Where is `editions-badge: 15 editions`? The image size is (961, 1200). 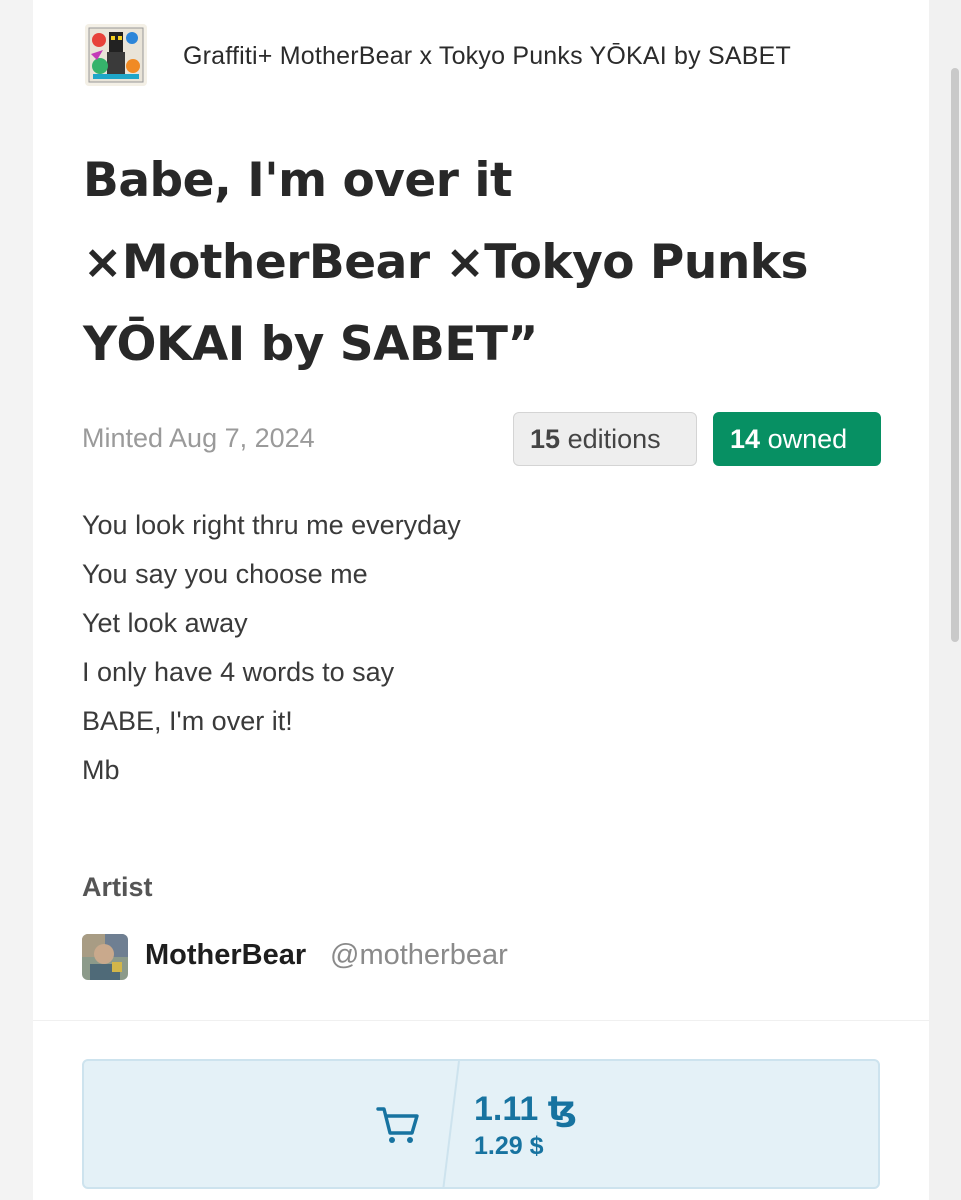
editions-badge: 15 editions is located at coordinates (605, 439).